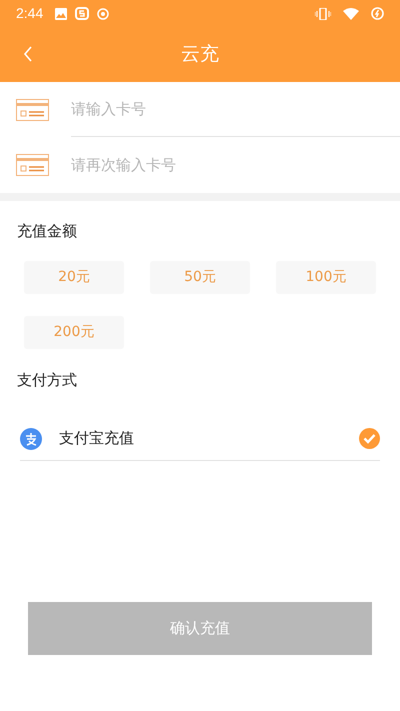 The image size is (400, 711). I want to click on check-icon, so click(369, 438).